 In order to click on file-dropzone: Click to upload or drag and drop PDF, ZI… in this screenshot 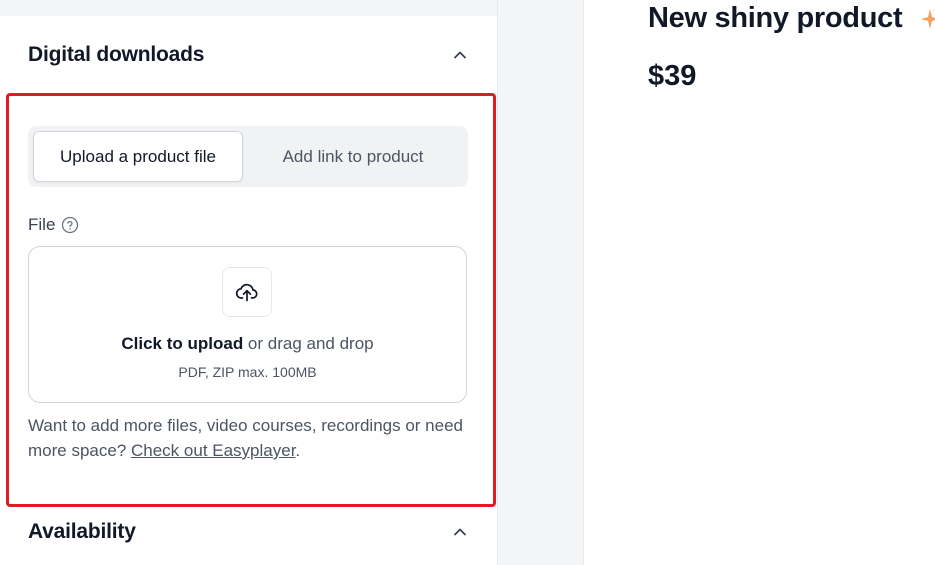, I will do `click(247, 324)`.